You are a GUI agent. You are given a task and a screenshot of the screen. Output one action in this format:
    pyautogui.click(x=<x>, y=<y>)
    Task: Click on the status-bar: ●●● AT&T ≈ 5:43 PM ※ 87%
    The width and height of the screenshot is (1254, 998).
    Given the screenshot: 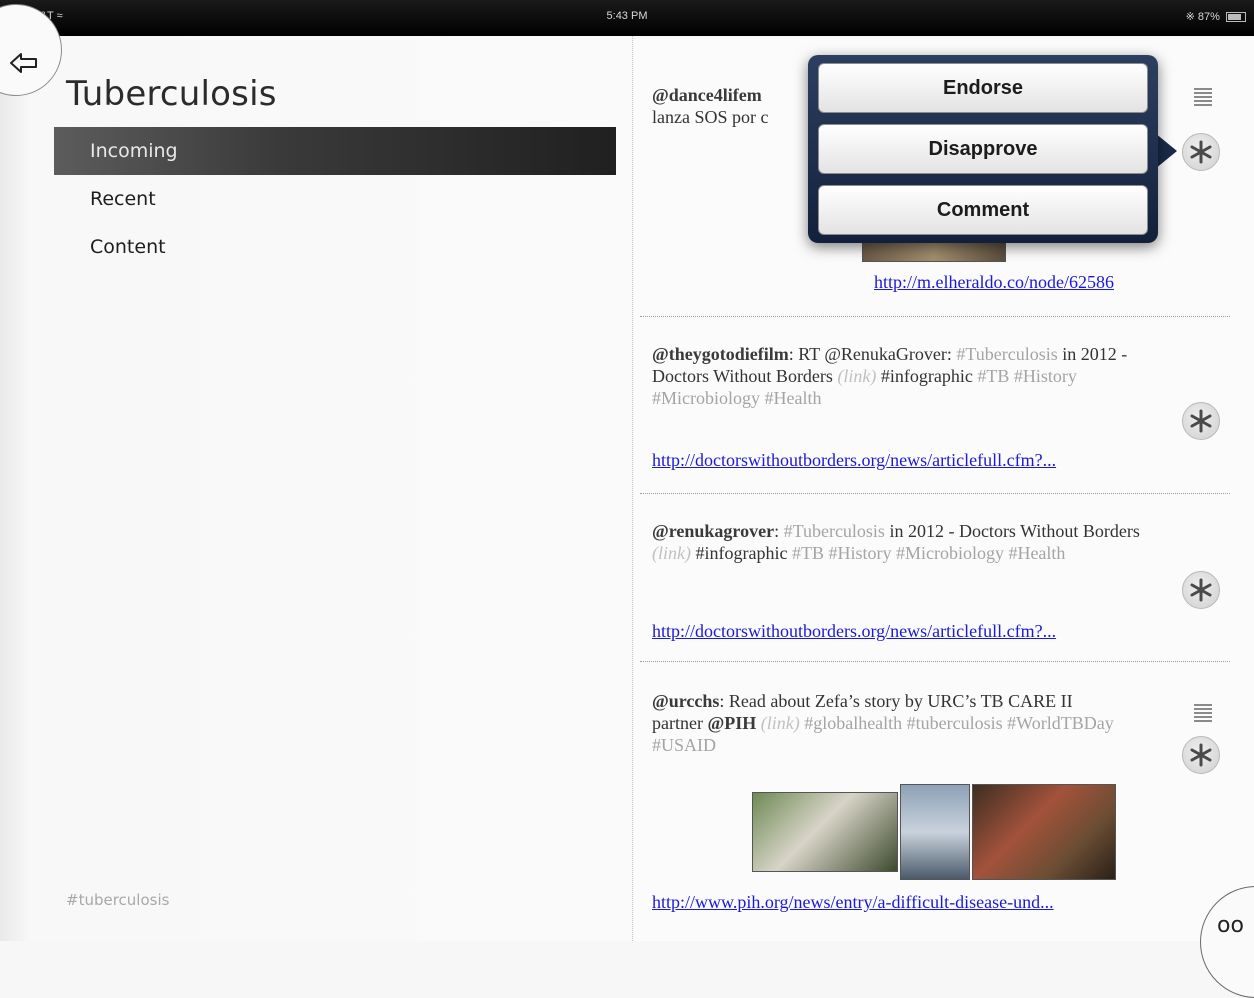 What is the action you would take?
    pyautogui.click(x=627, y=18)
    